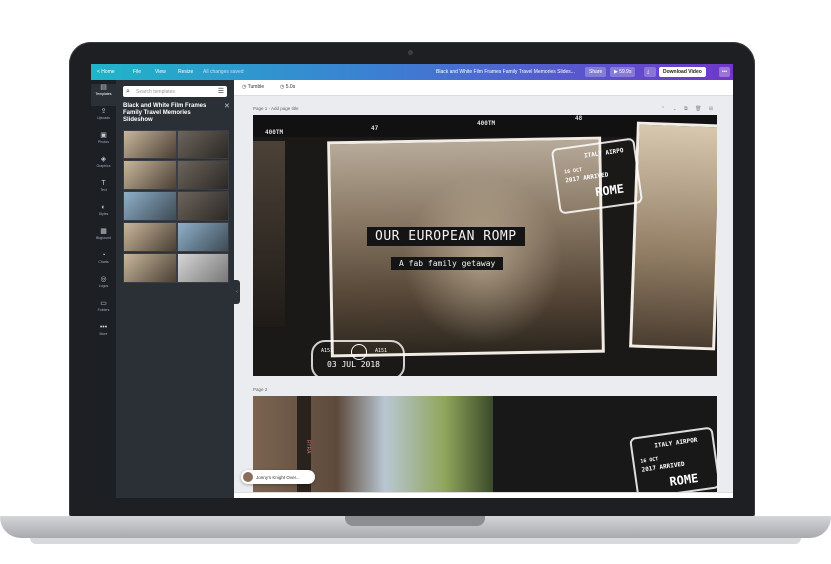 The height and width of the screenshot is (564, 831). I want to click on rail-label: Folders, so click(103, 310).